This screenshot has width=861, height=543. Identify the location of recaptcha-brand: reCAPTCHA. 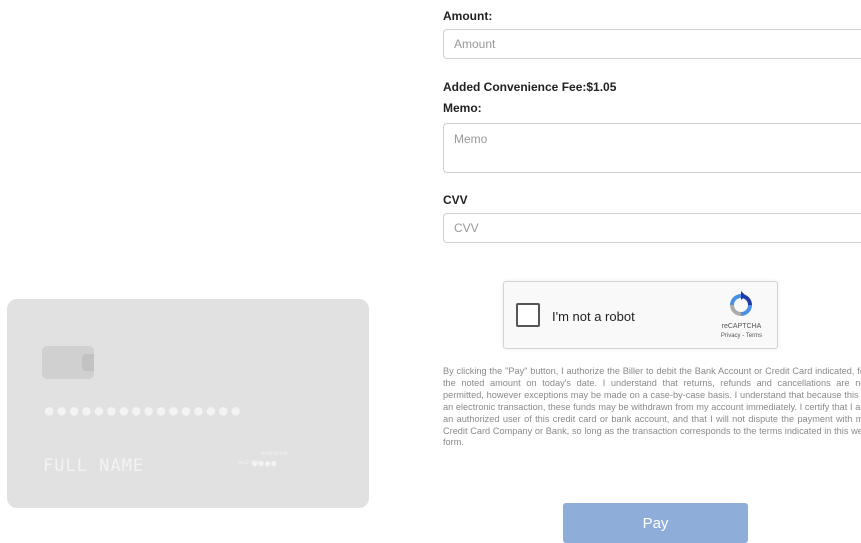
(741, 326).